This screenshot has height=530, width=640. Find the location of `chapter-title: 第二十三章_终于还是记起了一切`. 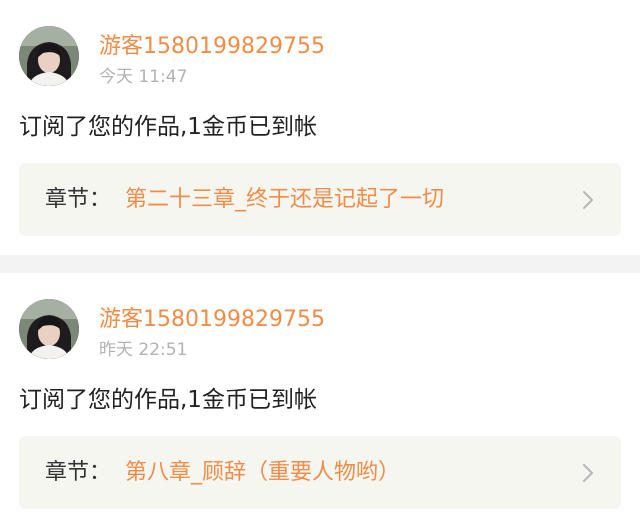

chapter-title: 第二十三章_终于还是记起了一切 is located at coordinates (284, 199).